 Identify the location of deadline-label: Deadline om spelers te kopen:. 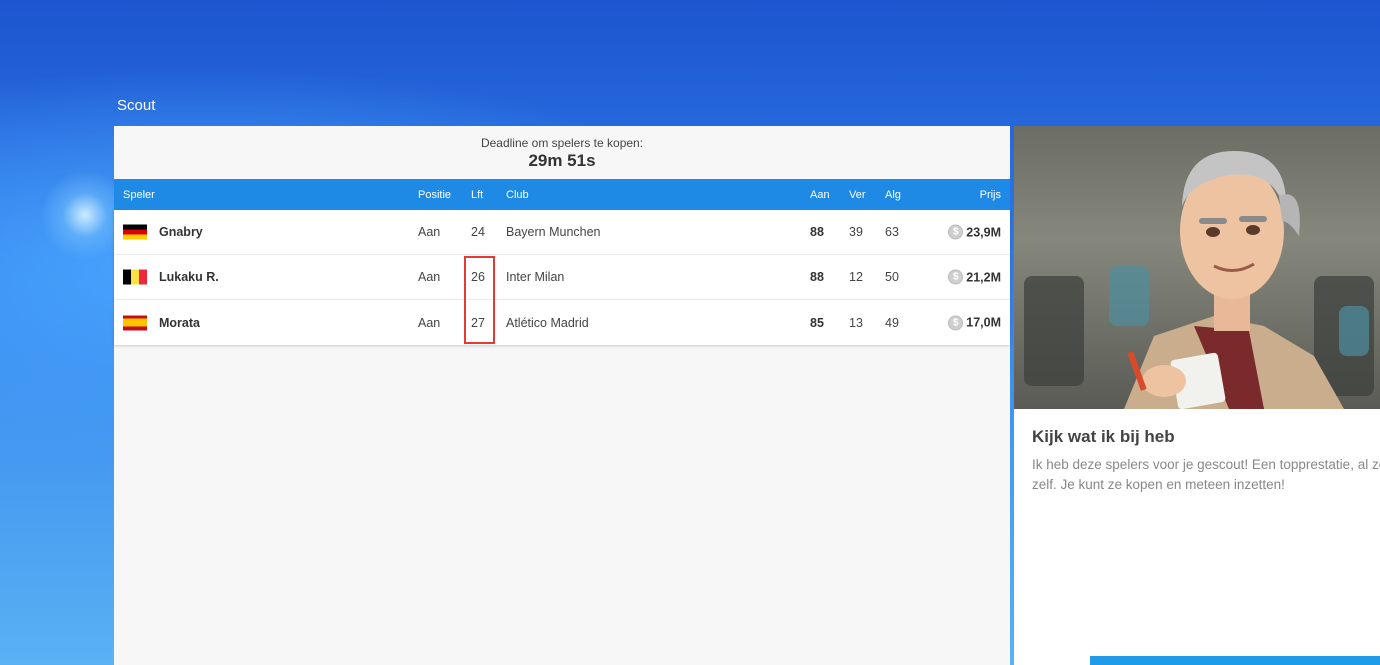
(562, 143).